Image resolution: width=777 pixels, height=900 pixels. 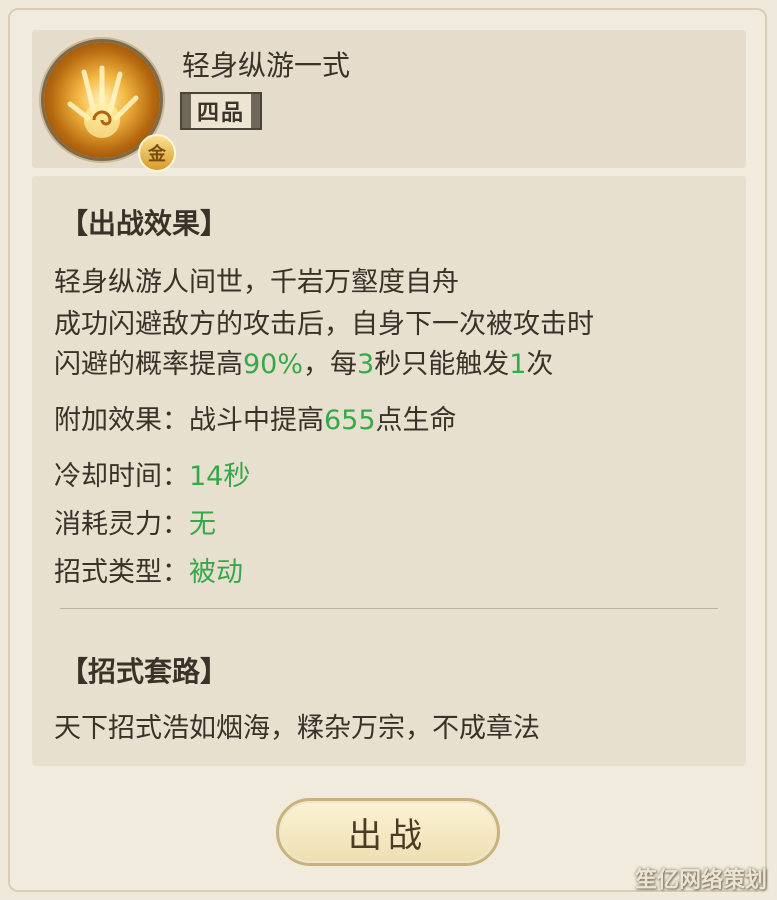 I want to click on skill-name: 轻身纵游一式, so click(x=266, y=65).